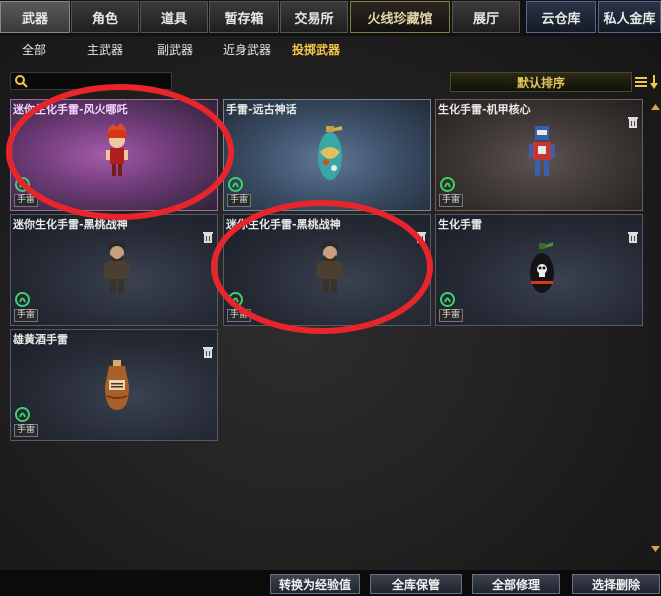 The width and height of the screenshot is (661, 596). I want to click on top-tab-bar: 武器 角色 道具 暂存箱 交易所 火线珍藏馆 展厅 云仓库 私人金库, so click(330, 18).